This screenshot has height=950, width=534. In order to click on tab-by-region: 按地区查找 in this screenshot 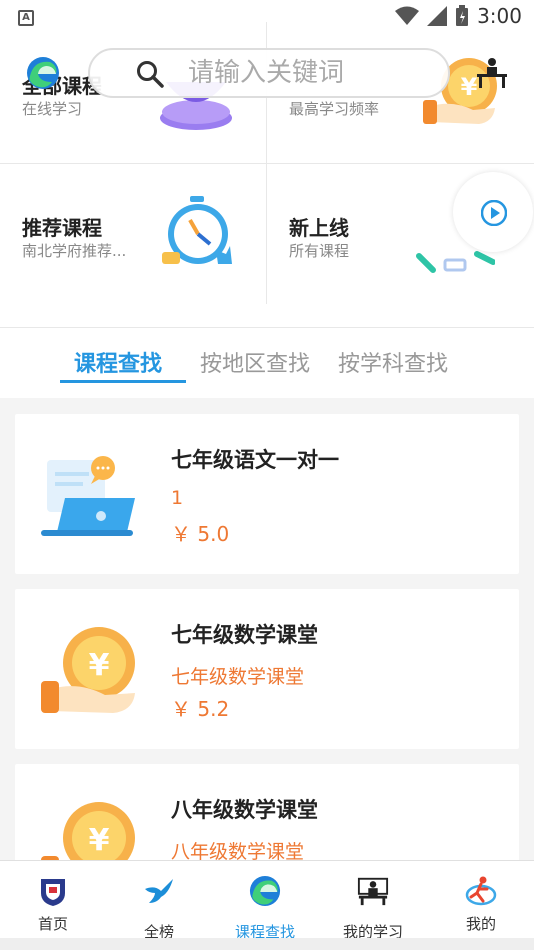, I will do `click(255, 362)`.